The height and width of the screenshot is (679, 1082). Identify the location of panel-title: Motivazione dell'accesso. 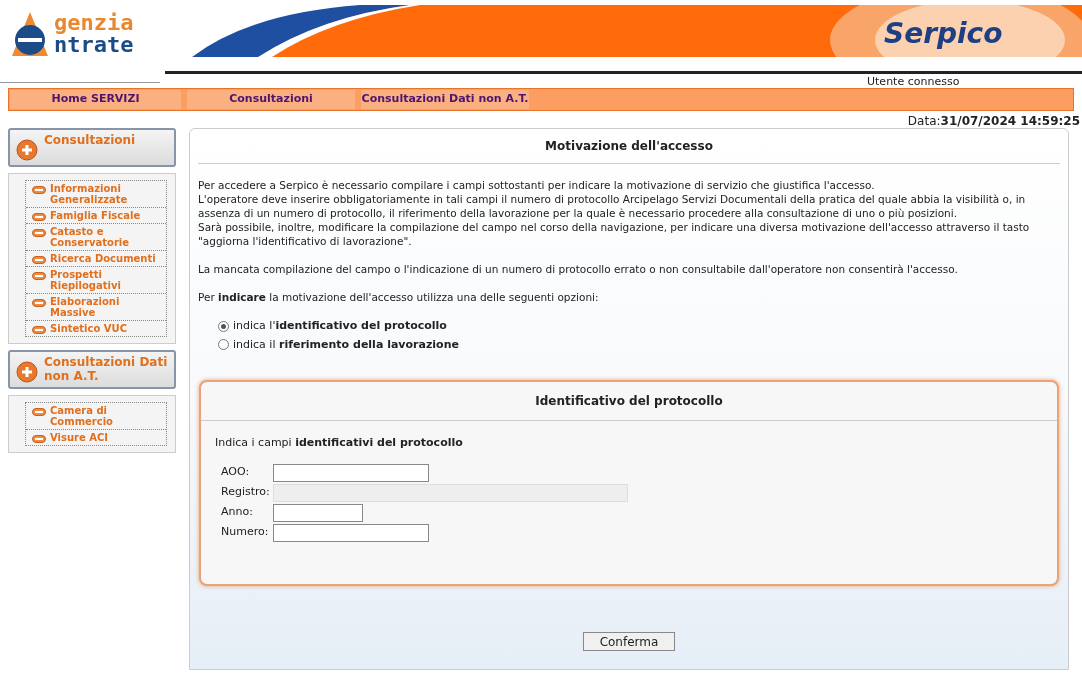
(629, 146).